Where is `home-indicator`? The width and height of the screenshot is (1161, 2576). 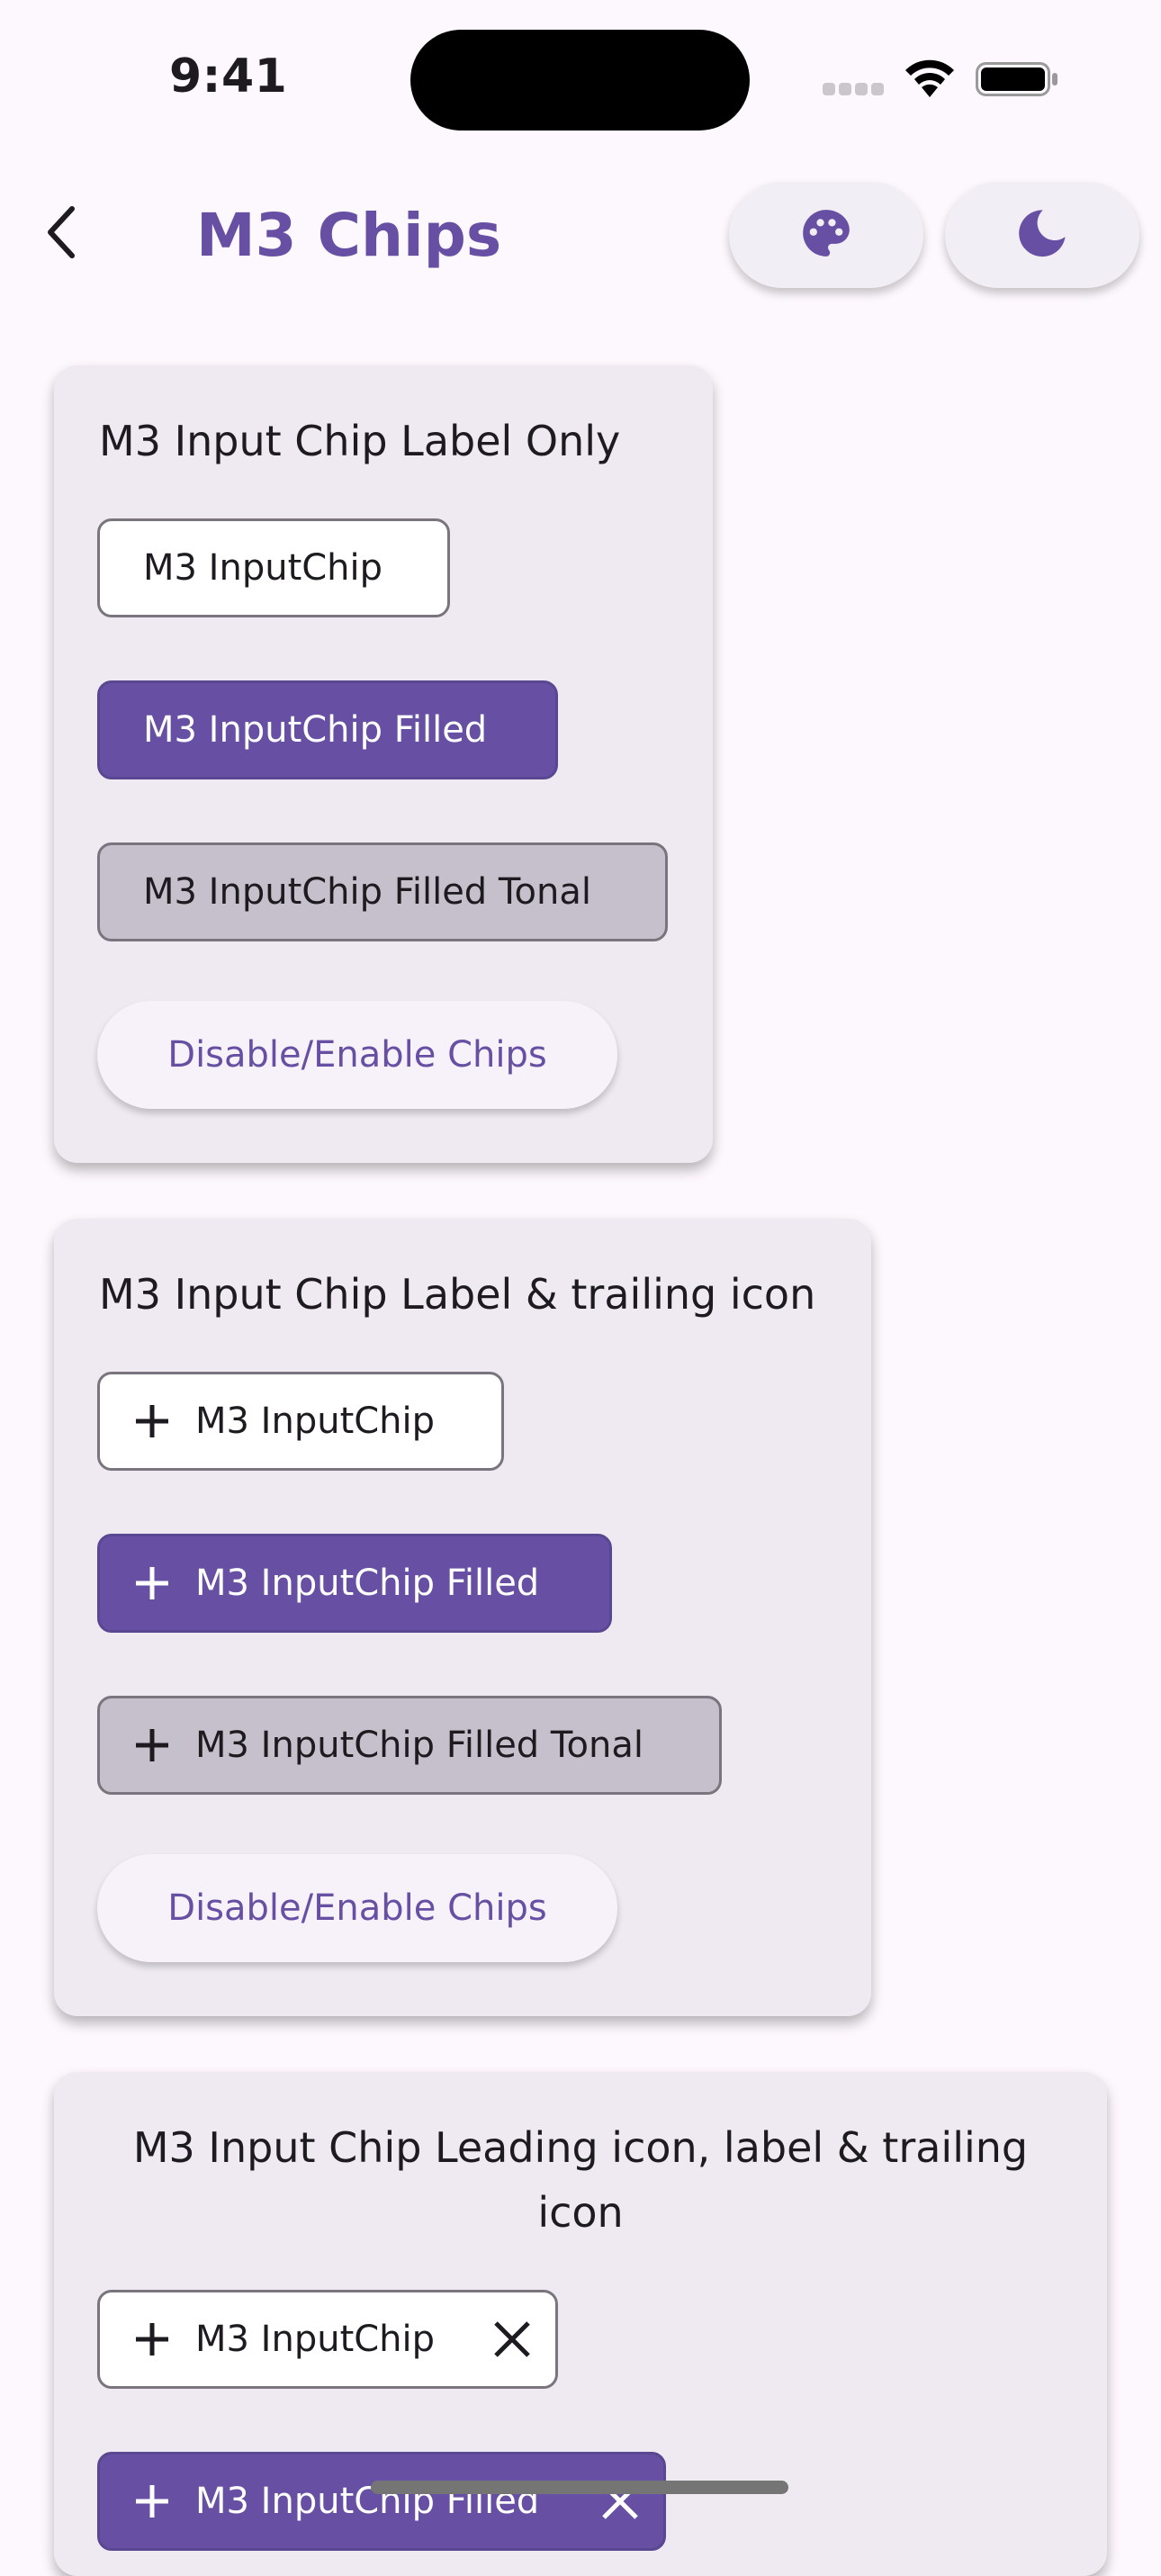
home-indicator is located at coordinates (579, 2487).